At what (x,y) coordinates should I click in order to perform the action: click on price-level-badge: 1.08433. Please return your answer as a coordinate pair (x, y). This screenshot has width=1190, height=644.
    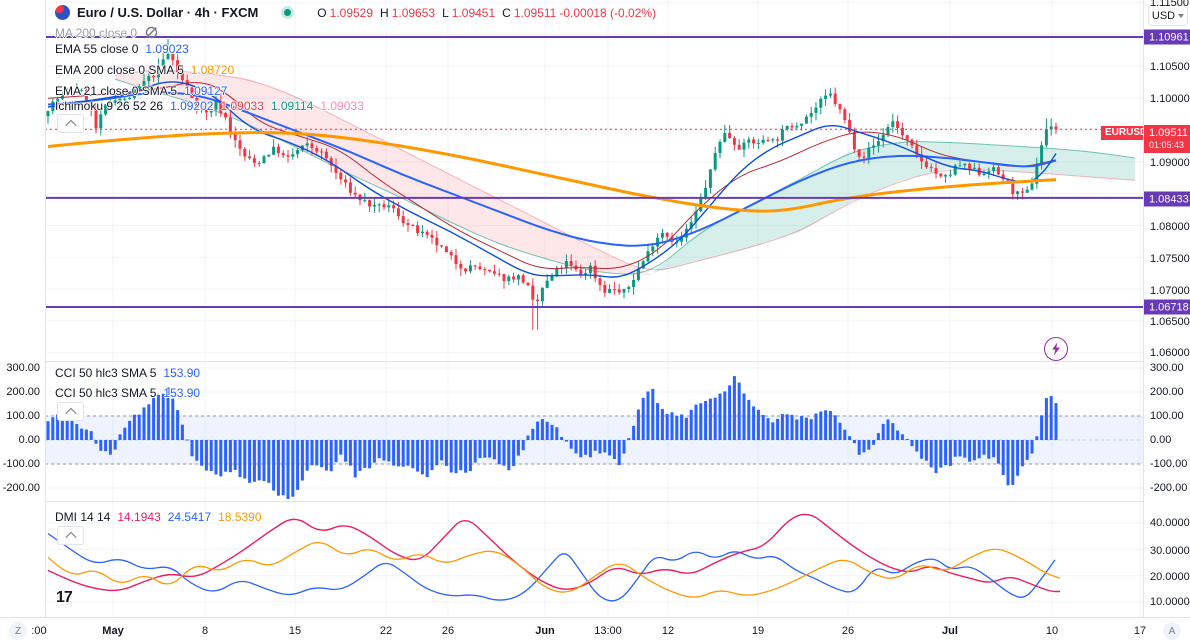
    Looking at the image, I should click on (1167, 199).